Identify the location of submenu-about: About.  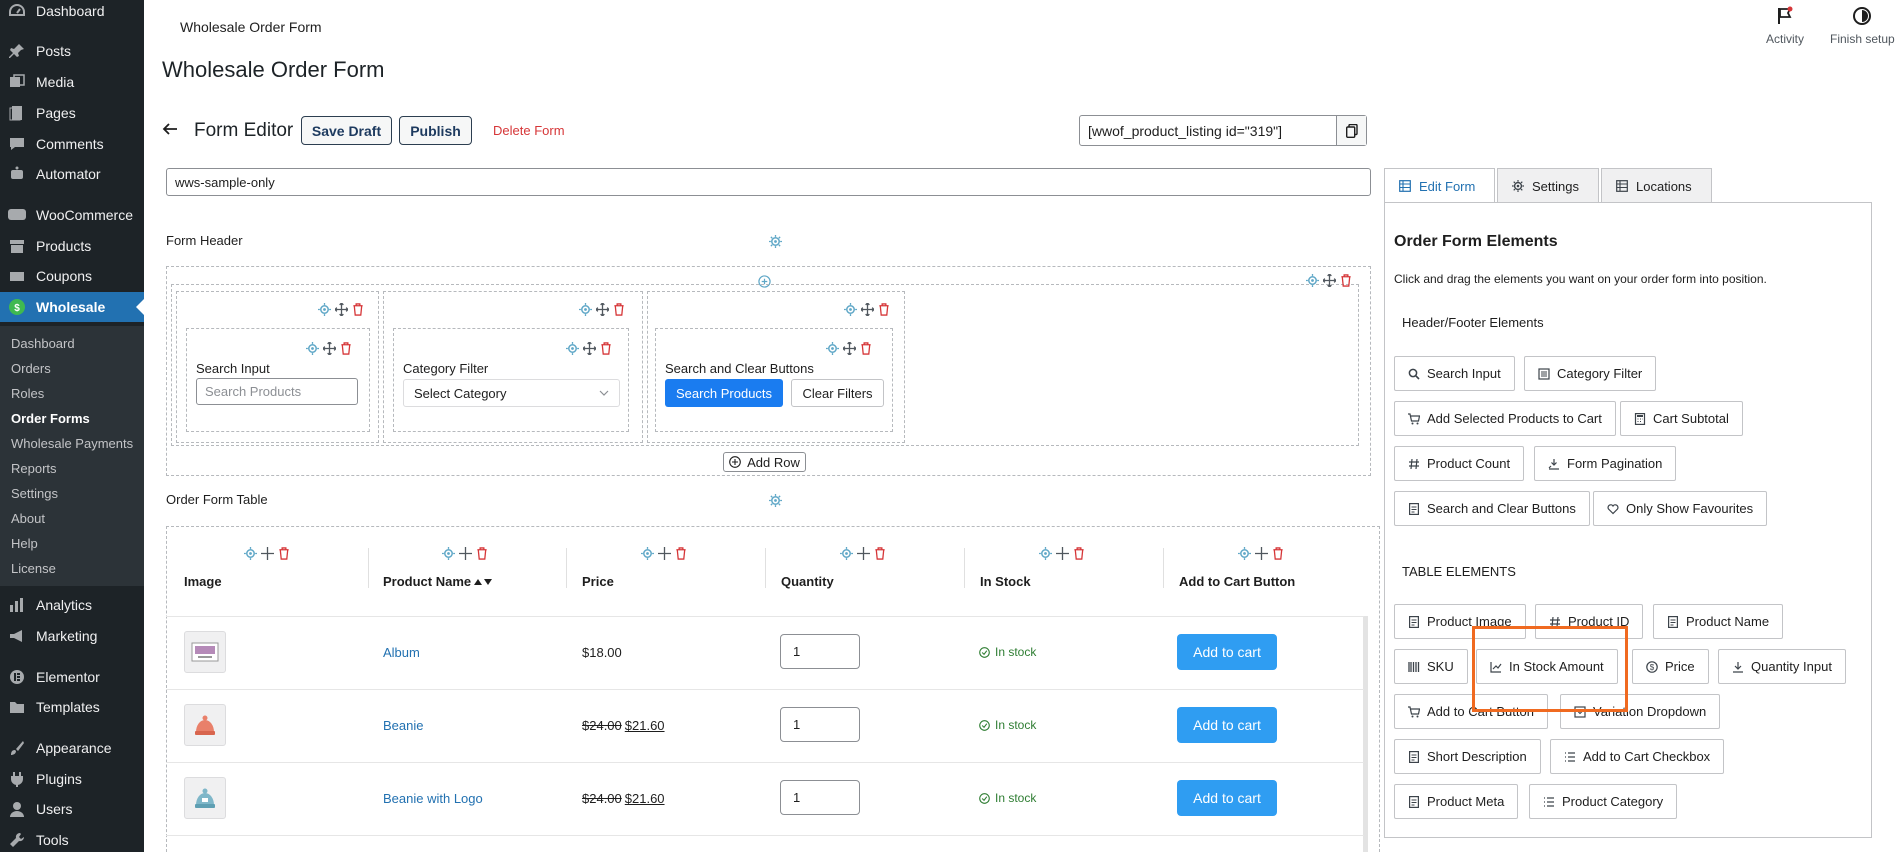
(28, 518).